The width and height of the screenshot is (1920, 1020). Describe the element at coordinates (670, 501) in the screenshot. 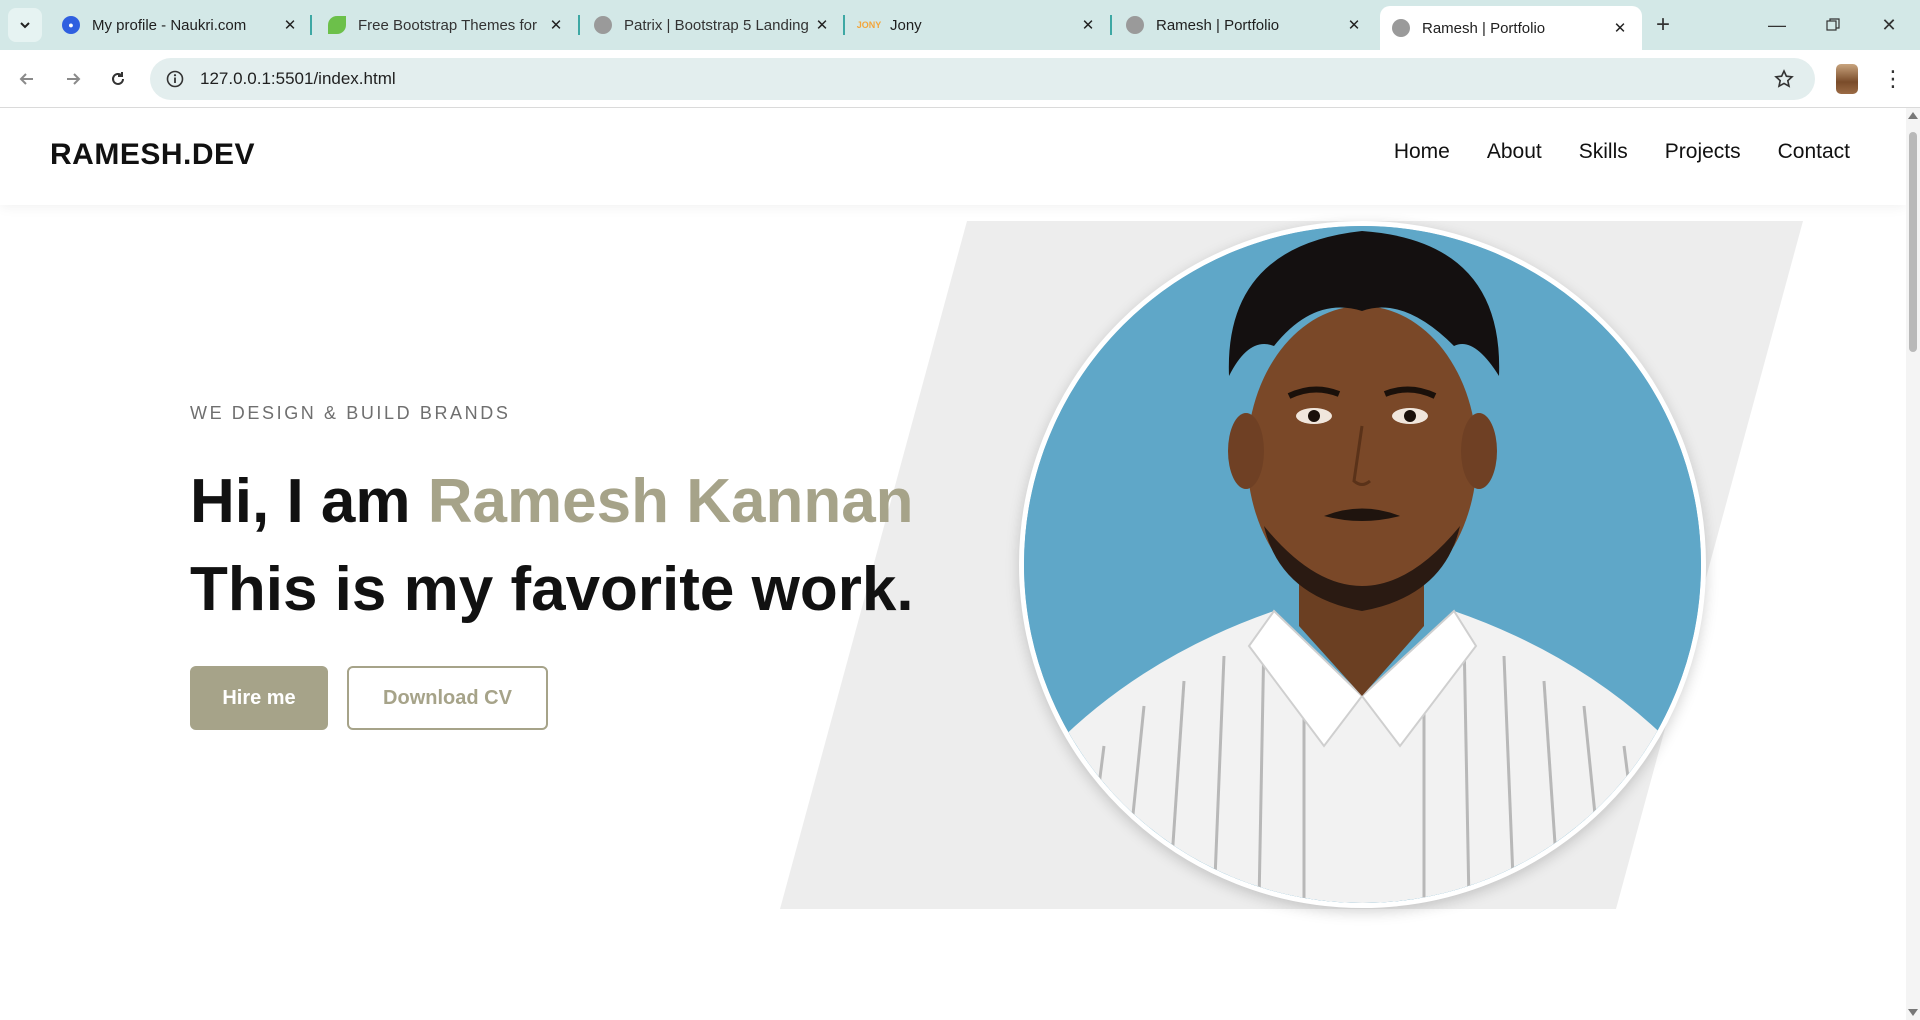

I see `hero-name: Ramesh Kannan` at that location.